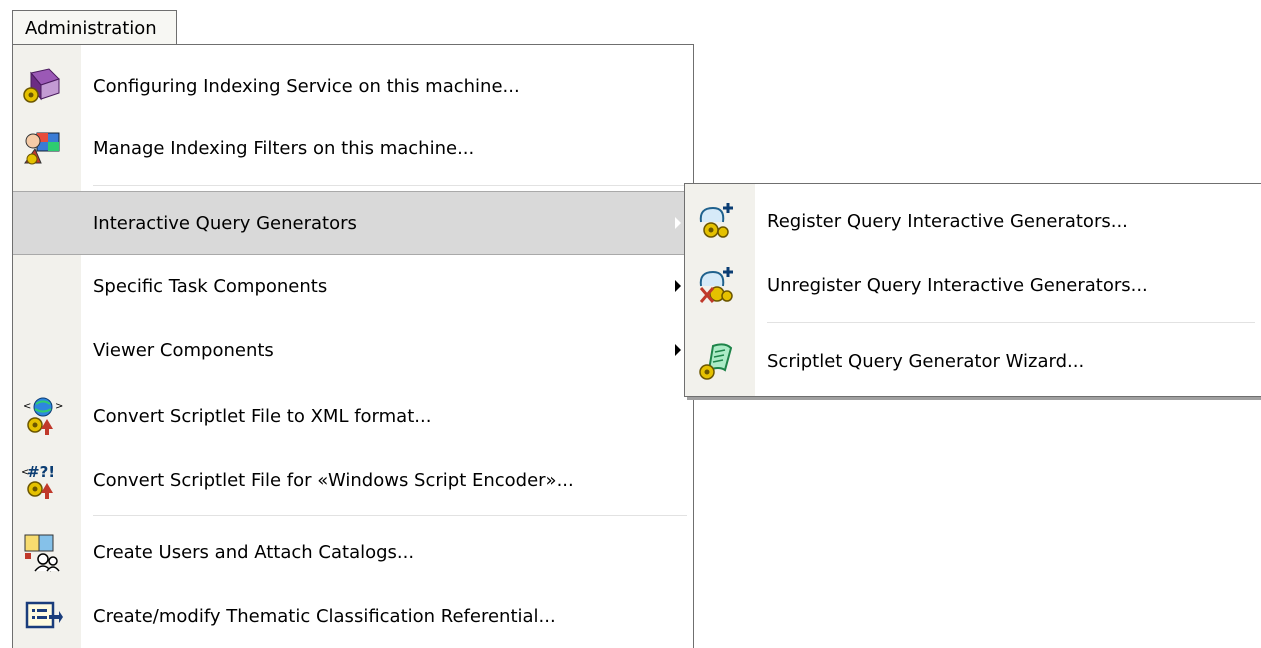 The height and width of the screenshot is (648, 1261). I want to click on administration-menu-label: Administration, so click(91, 28).